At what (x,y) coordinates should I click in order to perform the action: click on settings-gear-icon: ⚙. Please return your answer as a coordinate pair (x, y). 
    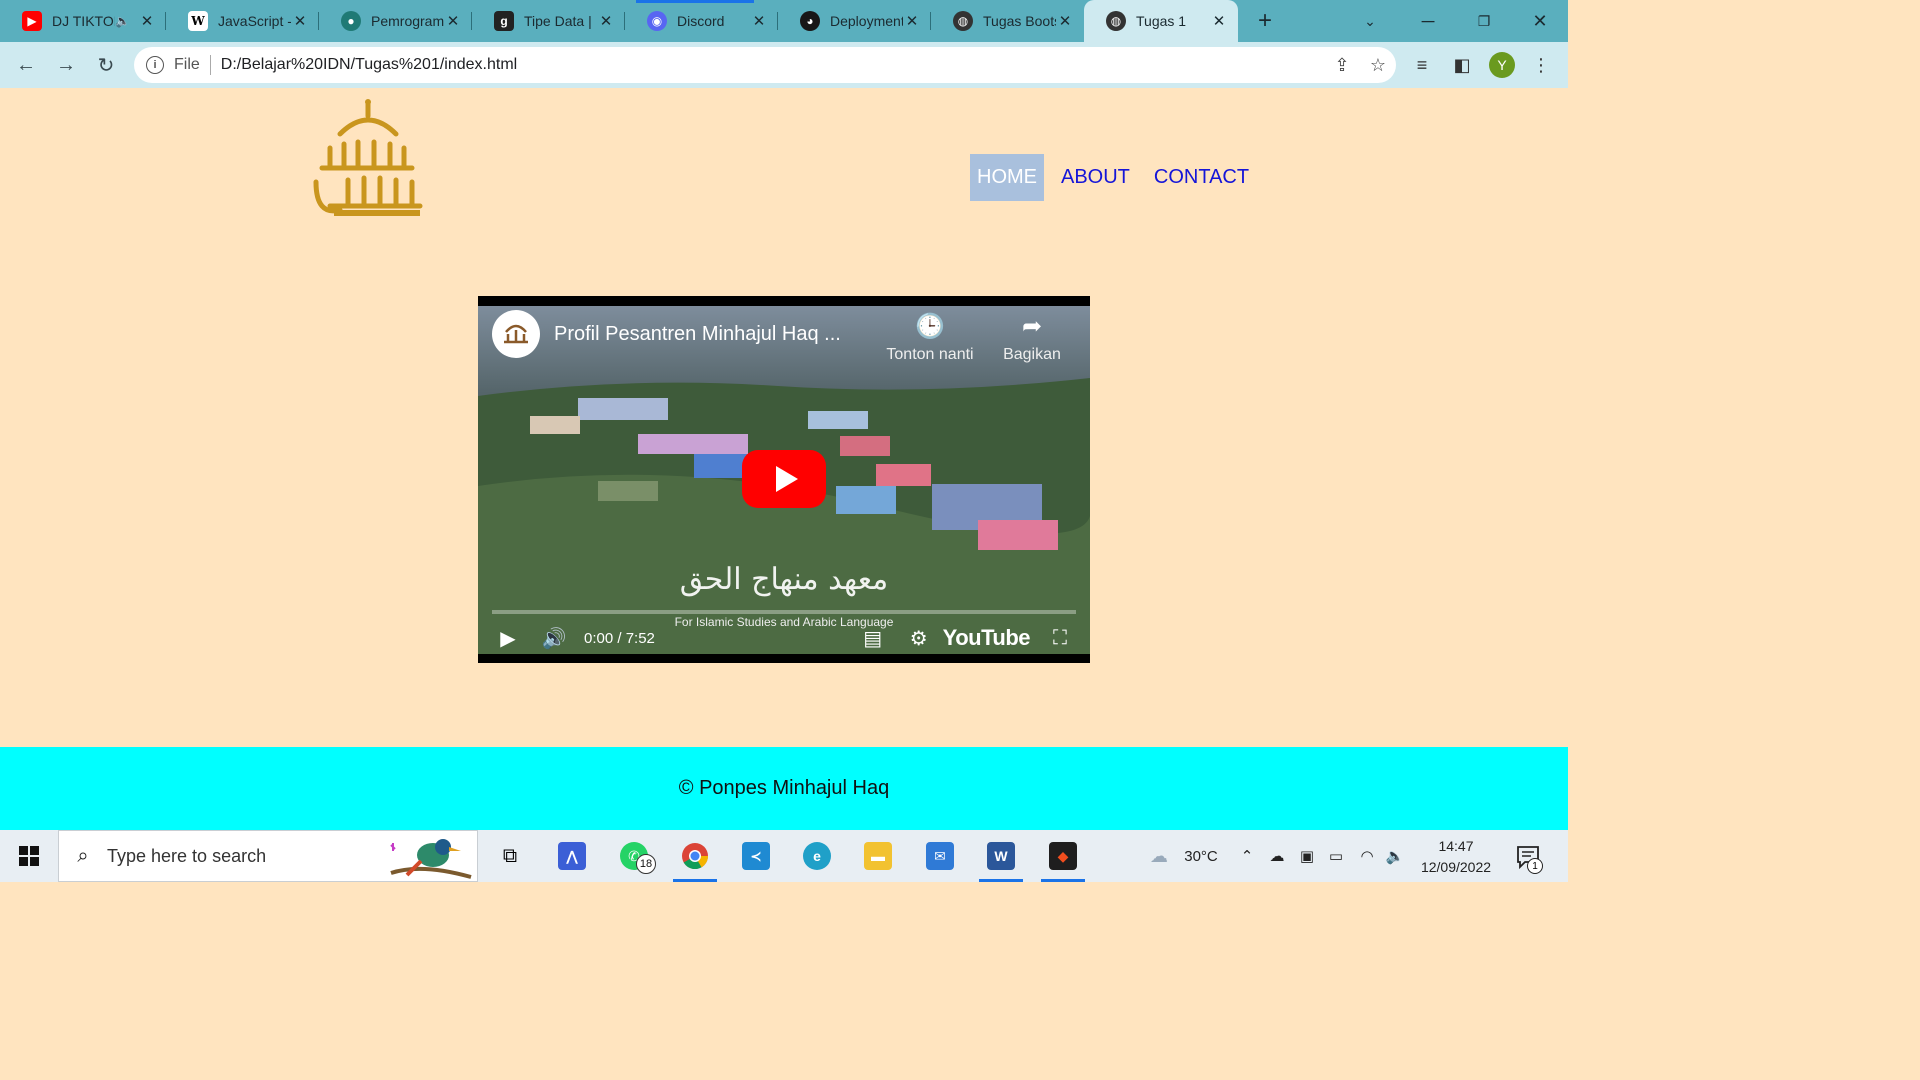
    Looking at the image, I should click on (919, 638).